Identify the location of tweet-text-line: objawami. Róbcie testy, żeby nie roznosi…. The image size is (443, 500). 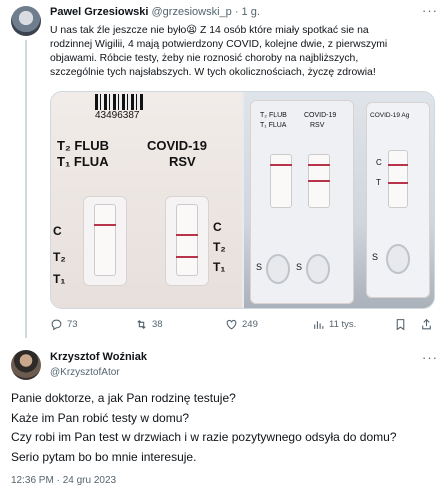
(204, 58).